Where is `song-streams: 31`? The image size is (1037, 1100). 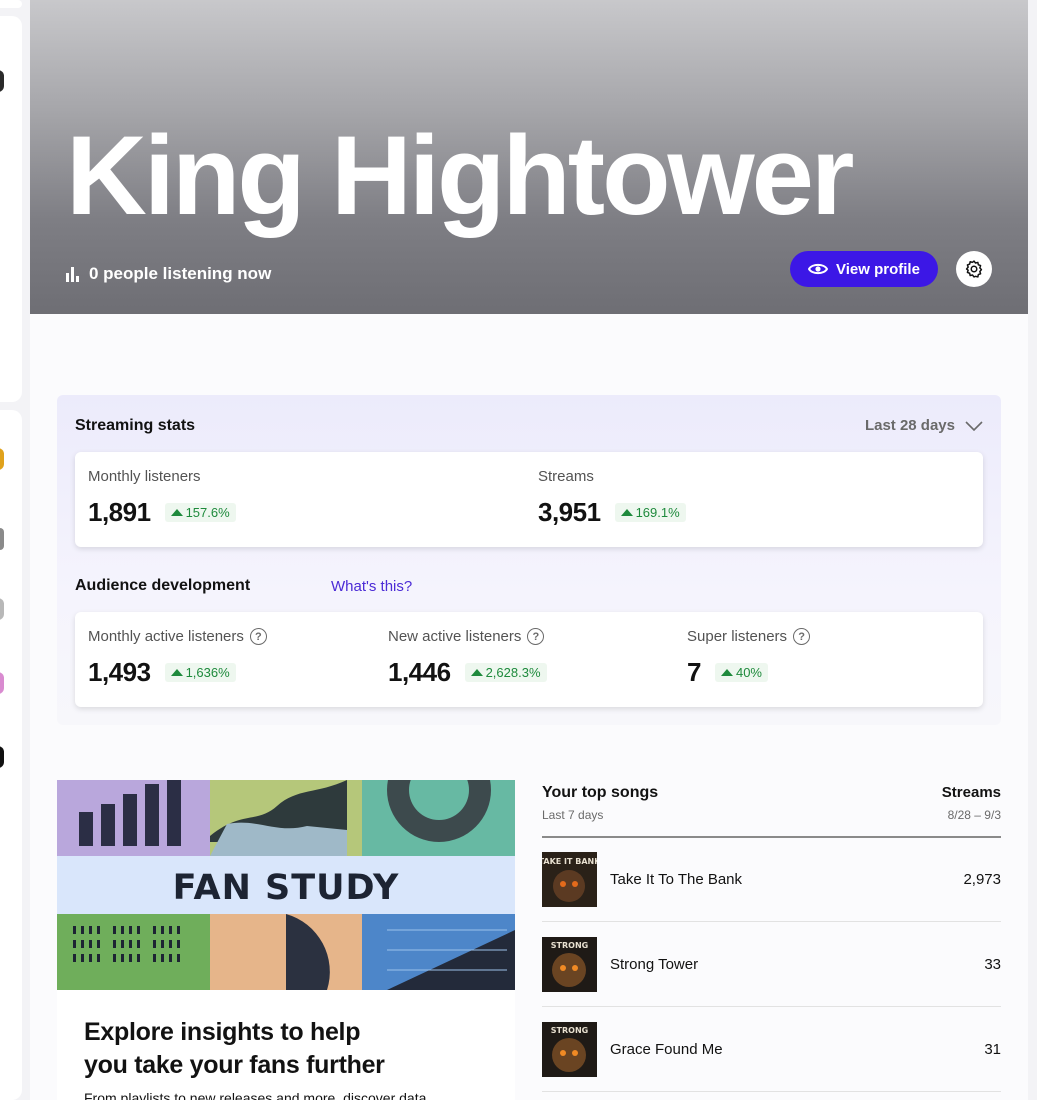
song-streams: 31 is located at coordinates (992, 1049).